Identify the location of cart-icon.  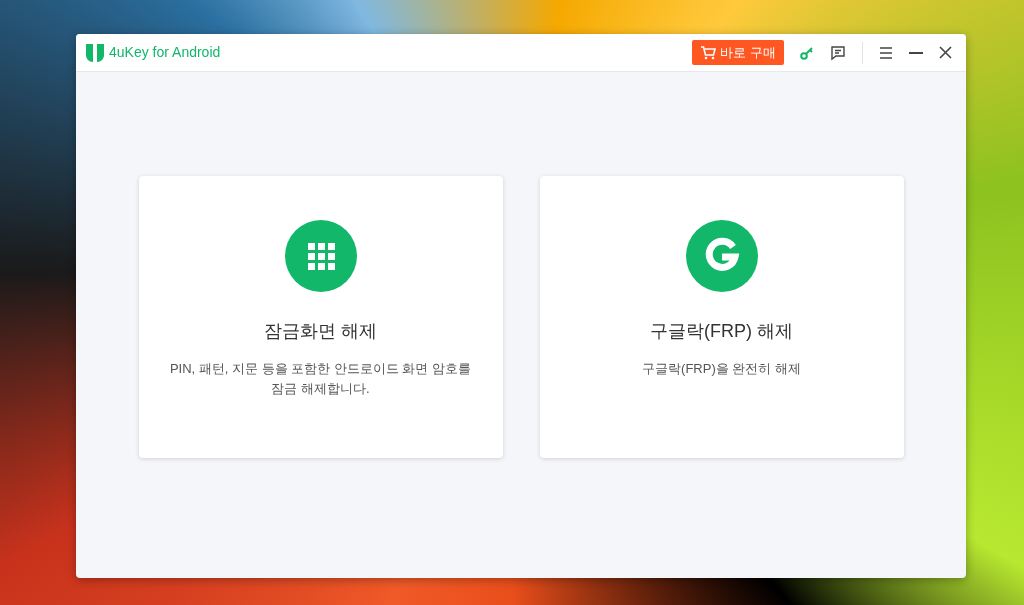
(708, 52).